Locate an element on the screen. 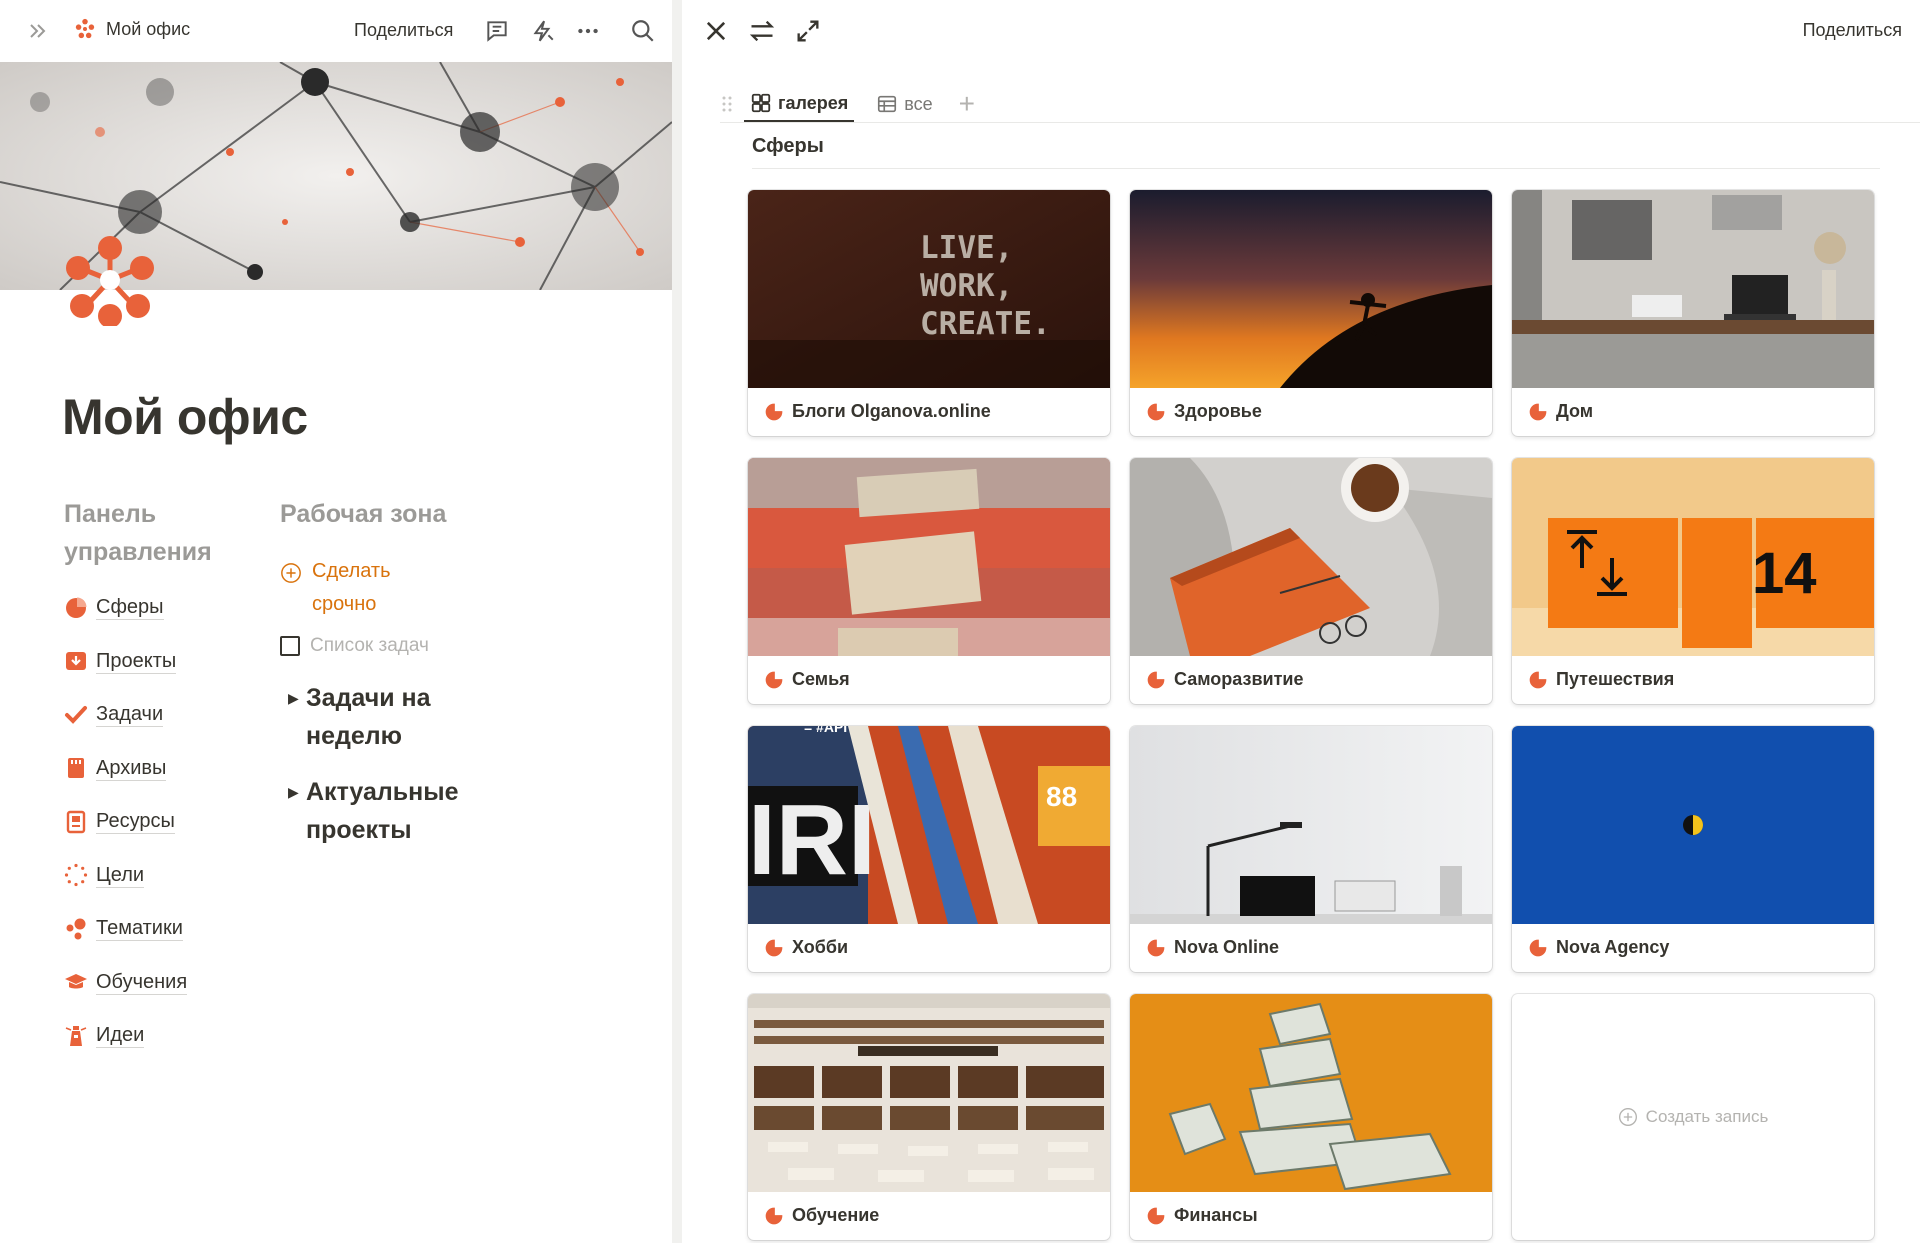  drag-handle-icon is located at coordinates (727, 104).